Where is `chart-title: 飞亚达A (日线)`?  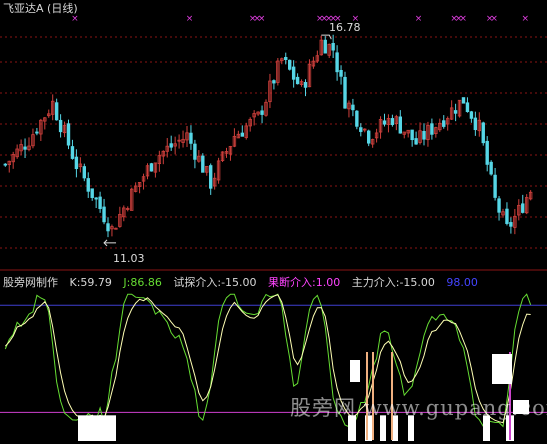 chart-title: 飞亚达A (日线) is located at coordinates (40, 8).